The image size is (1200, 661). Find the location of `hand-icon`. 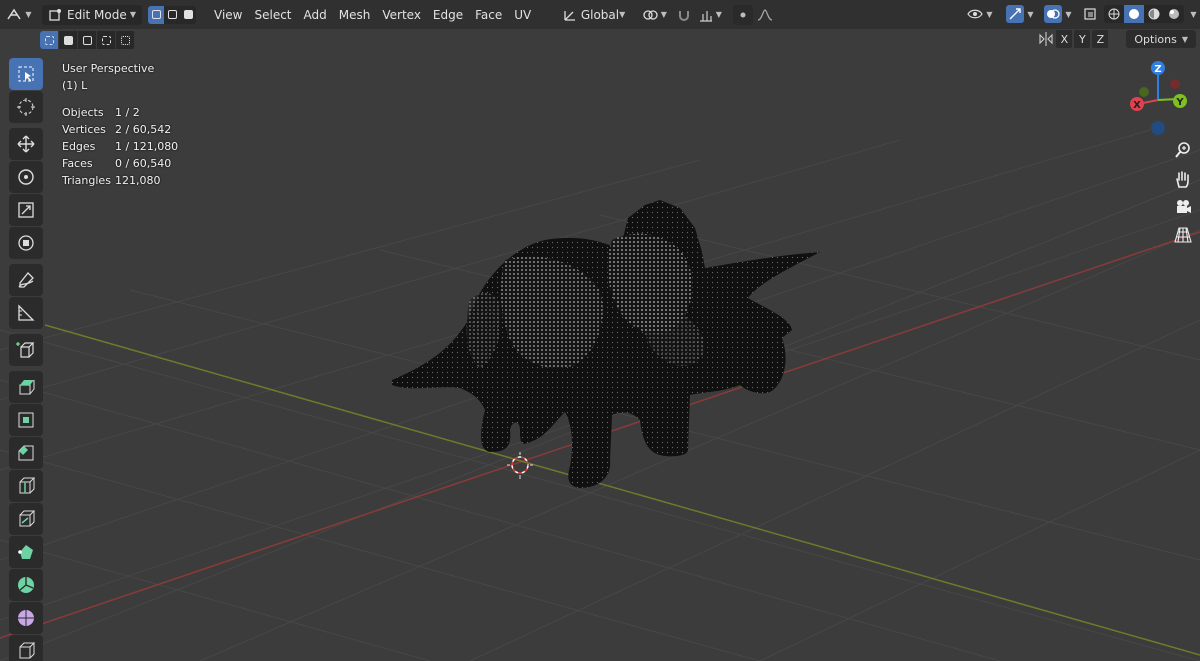

hand-icon is located at coordinates (1182, 179).